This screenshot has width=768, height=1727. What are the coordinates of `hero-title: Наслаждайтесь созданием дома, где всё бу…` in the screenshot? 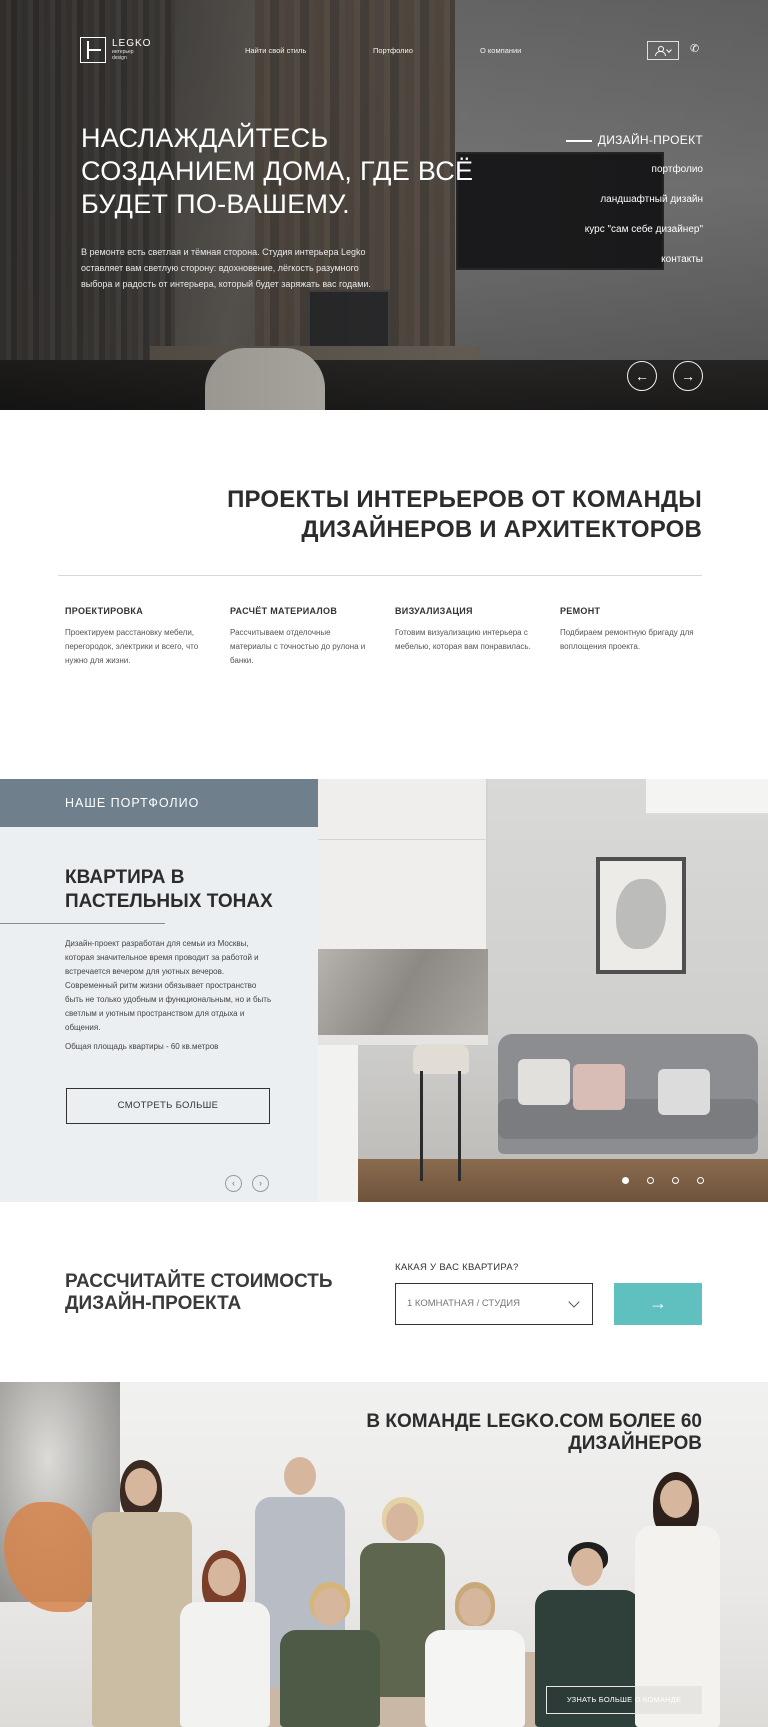 It's located at (277, 171).